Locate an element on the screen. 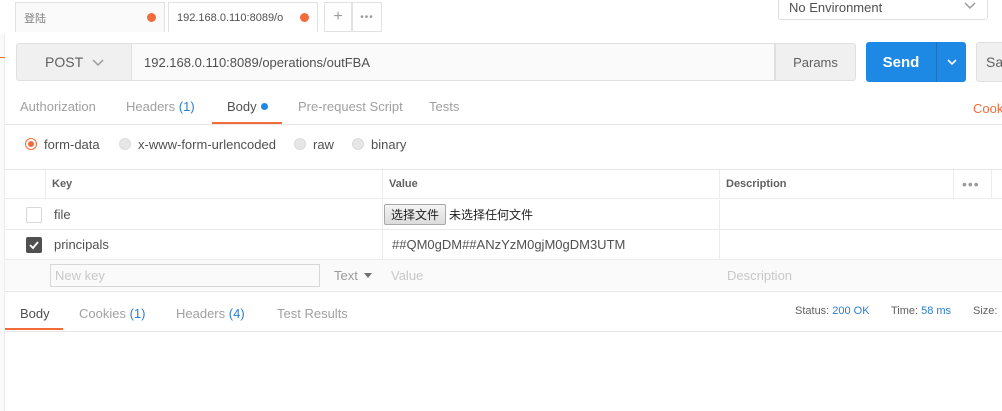 This screenshot has height=411, width=1002. checkmark-icon is located at coordinates (34, 244).